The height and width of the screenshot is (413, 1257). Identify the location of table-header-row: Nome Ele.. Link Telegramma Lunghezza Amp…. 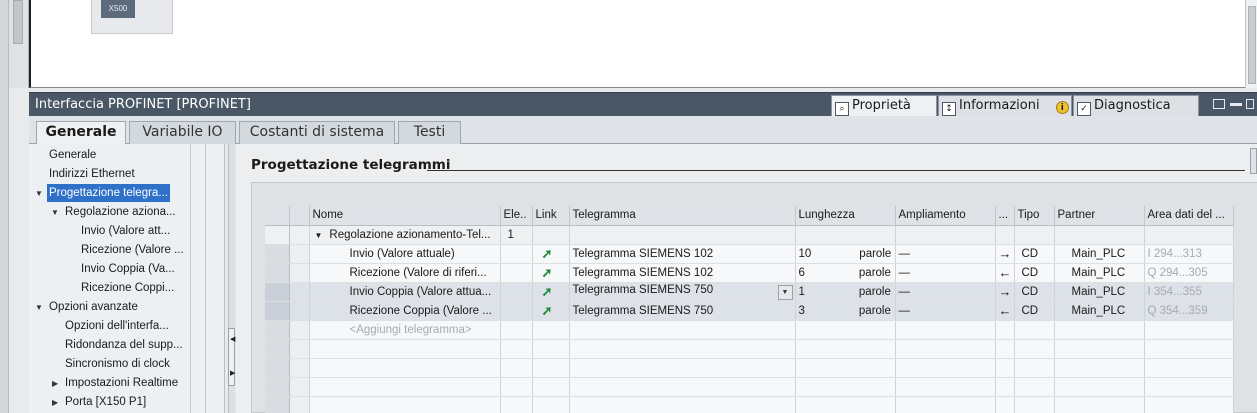
(749, 216).